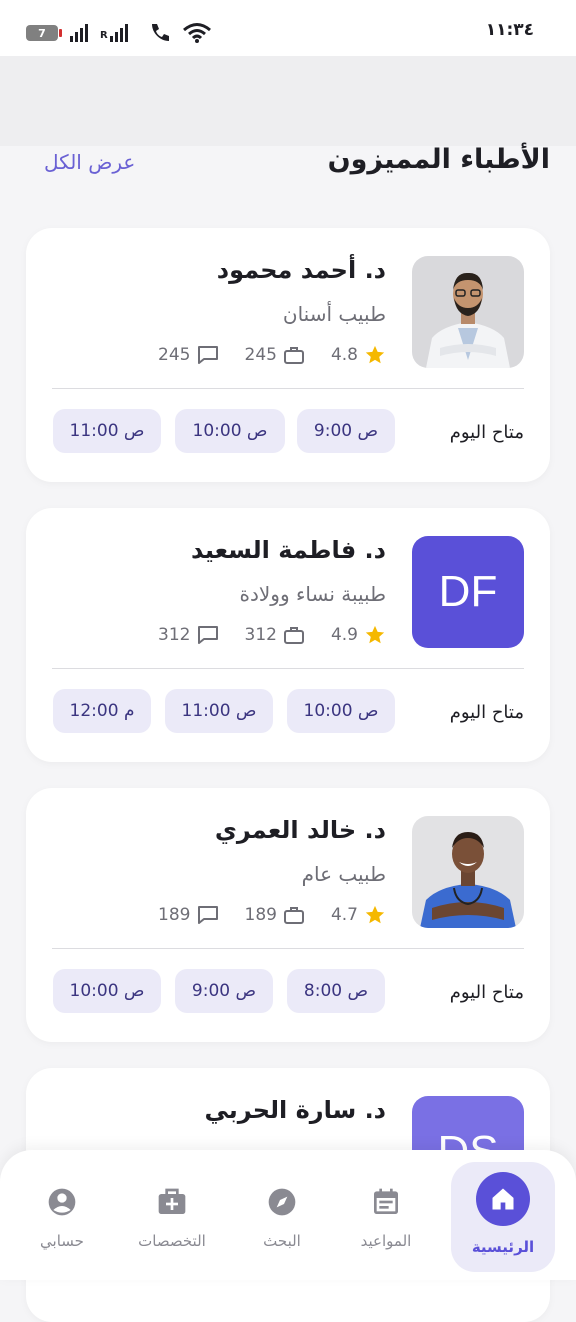 Image resolution: width=576 pixels, height=1322 pixels. What do you see at coordinates (260, 915) in the screenshot?
I see `experience-count: 189` at bounding box center [260, 915].